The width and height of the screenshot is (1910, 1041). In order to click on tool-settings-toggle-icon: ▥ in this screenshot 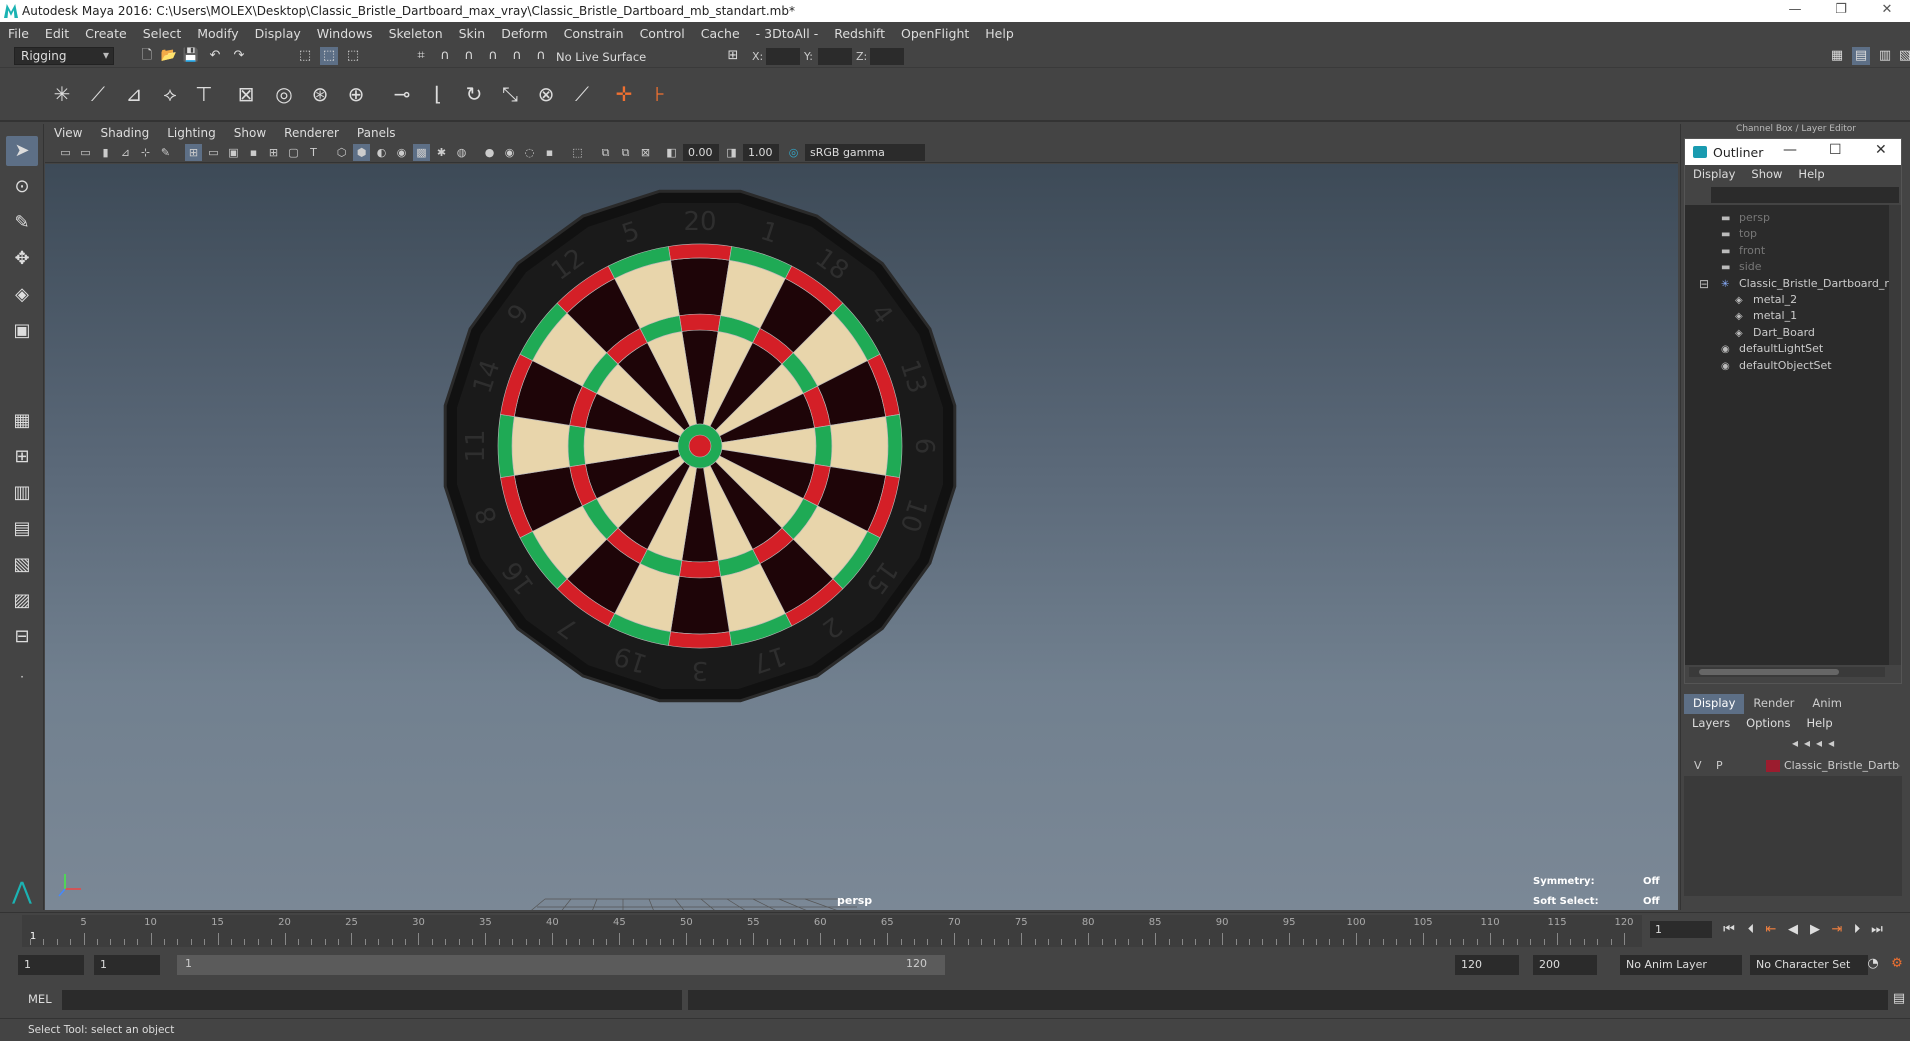, I will do `click(1885, 56)`.